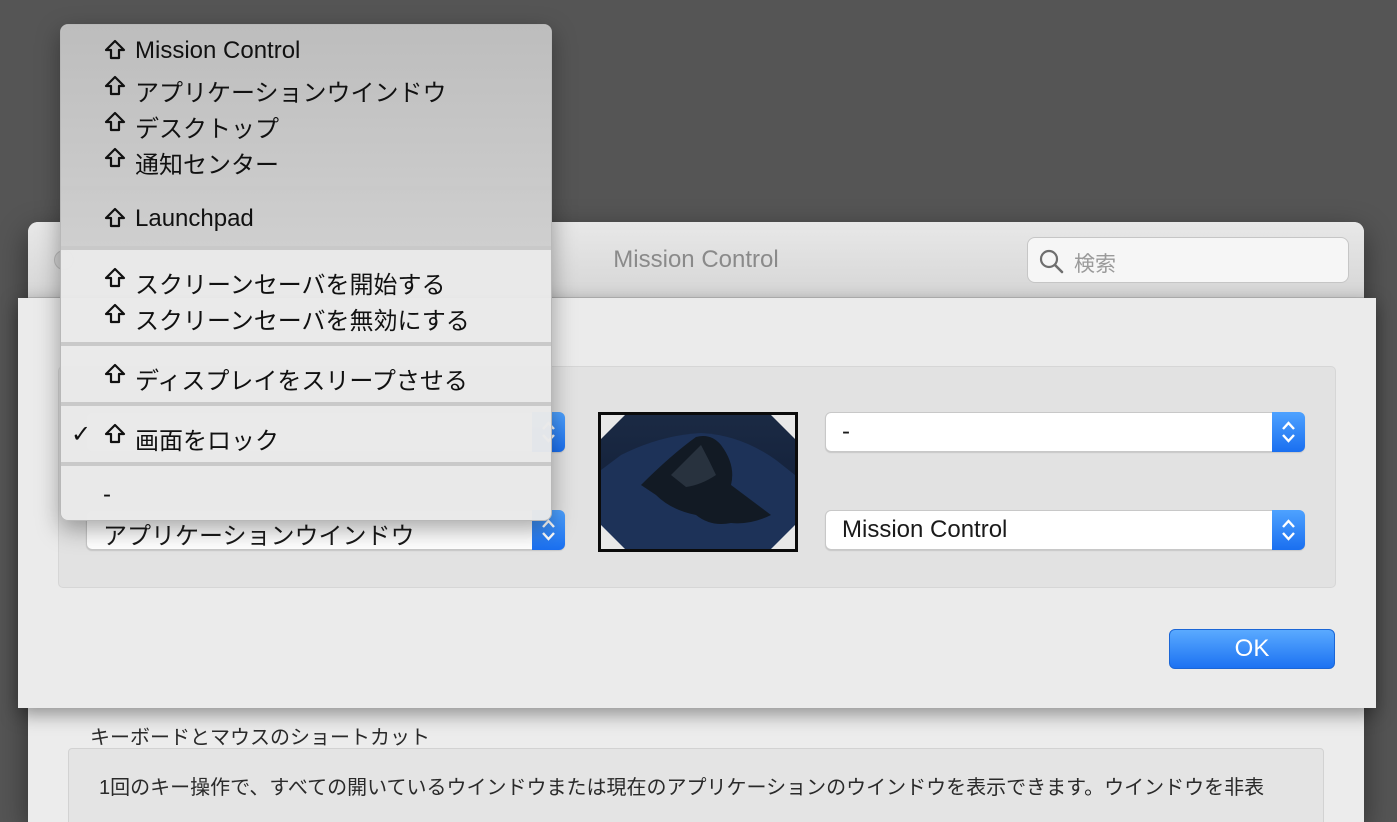 This screenshot has width=1397, height=822. What do you see at coordinates (301, 381) in the screenshot?
I see `menu-item-label: ディスプレイをスリープさせる` at bounding box center [301, 381].